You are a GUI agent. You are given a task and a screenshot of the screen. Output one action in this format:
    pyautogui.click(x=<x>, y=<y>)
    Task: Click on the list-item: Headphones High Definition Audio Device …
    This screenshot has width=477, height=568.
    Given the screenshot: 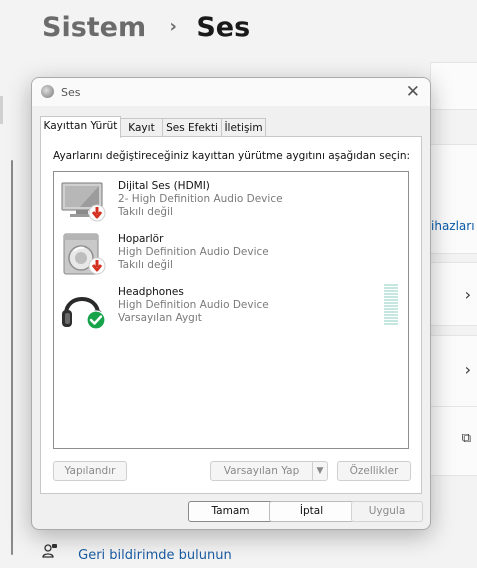 What is the action you would take?
    pyautogui.click(x=230, y=311)
    